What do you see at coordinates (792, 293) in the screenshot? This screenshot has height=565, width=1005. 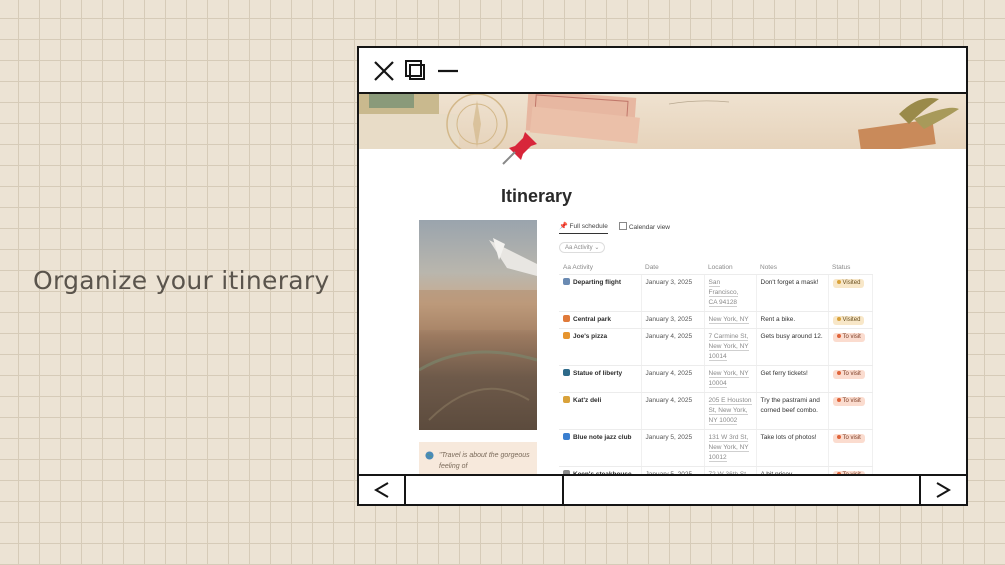 I see `notes-cell: Don't forget a mask!` at bounding box center [792, 293].